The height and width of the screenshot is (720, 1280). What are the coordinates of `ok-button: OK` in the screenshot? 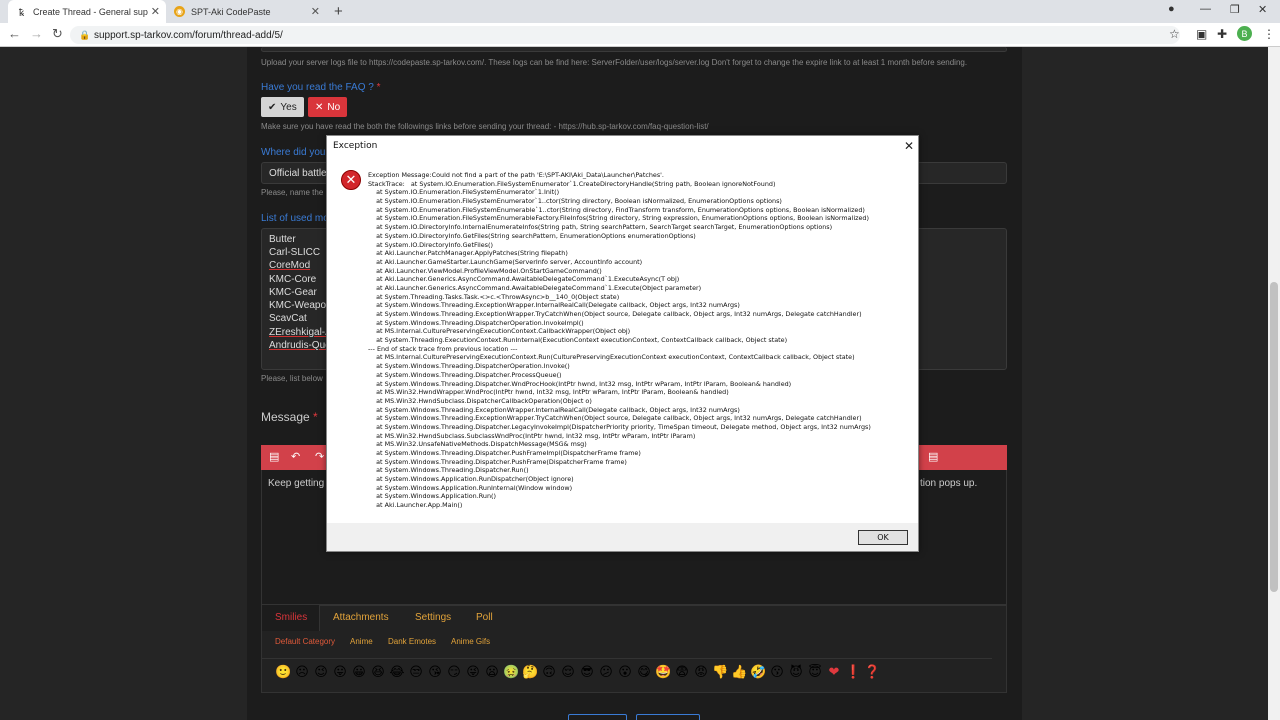 It's located at (883, 537).